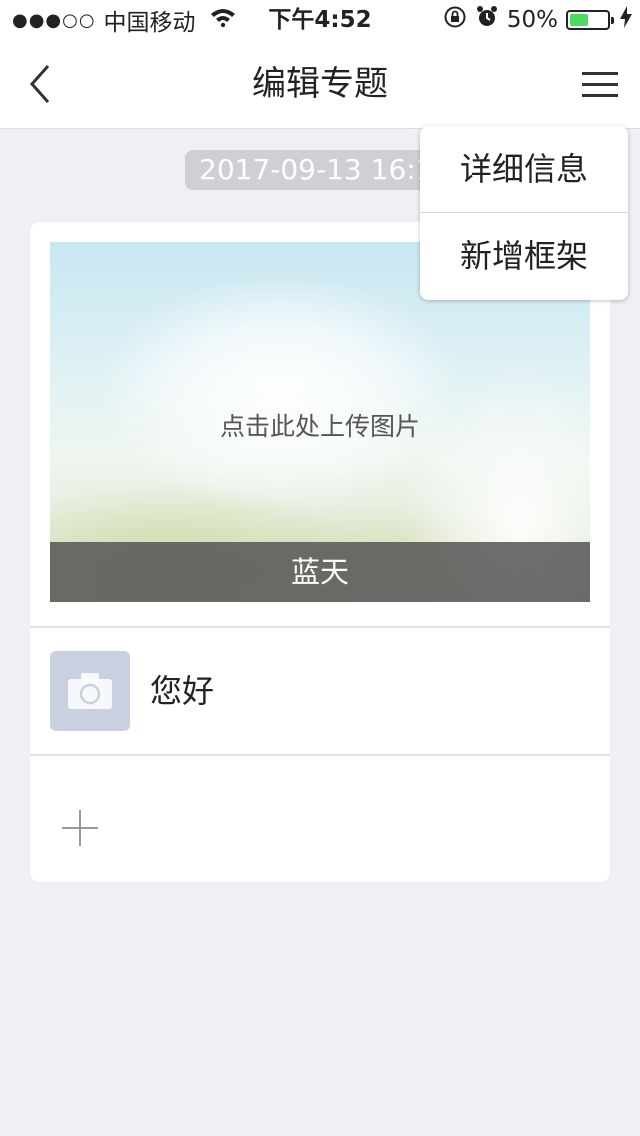  I want to click on status-right: 50%, so click(533, 20).